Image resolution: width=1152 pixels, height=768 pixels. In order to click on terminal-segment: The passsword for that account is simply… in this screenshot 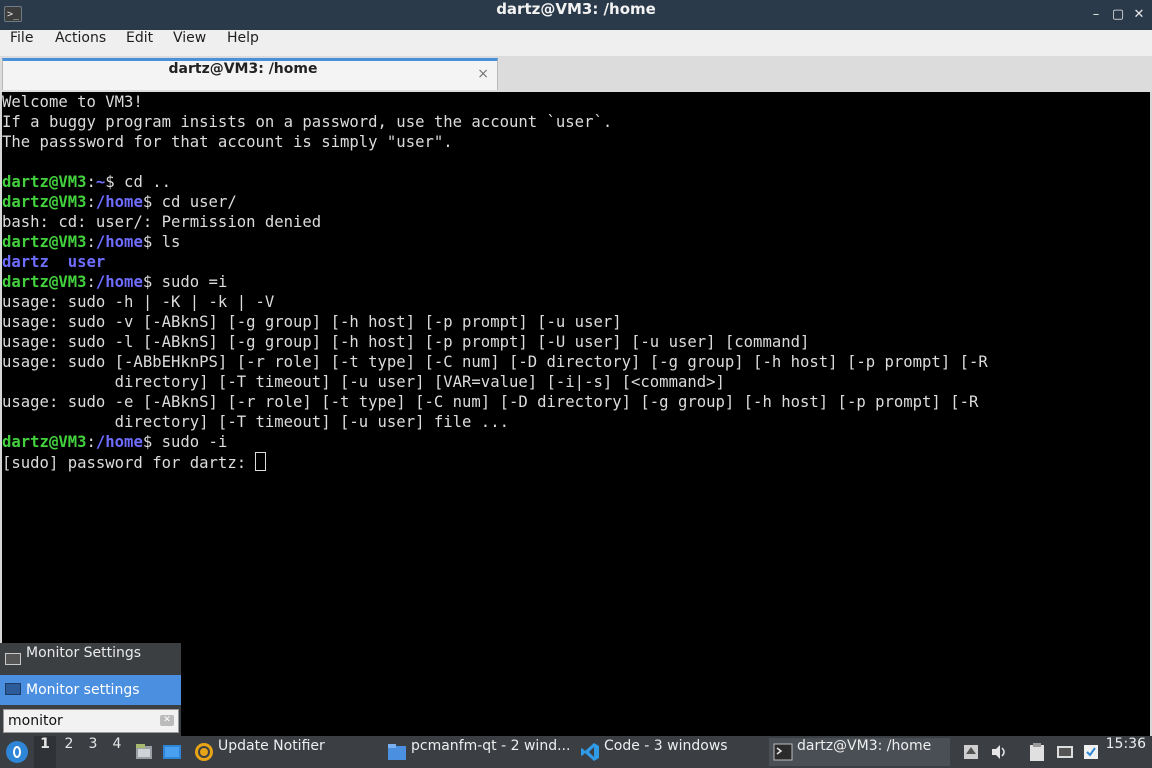, I will do `click(227, 142)`.